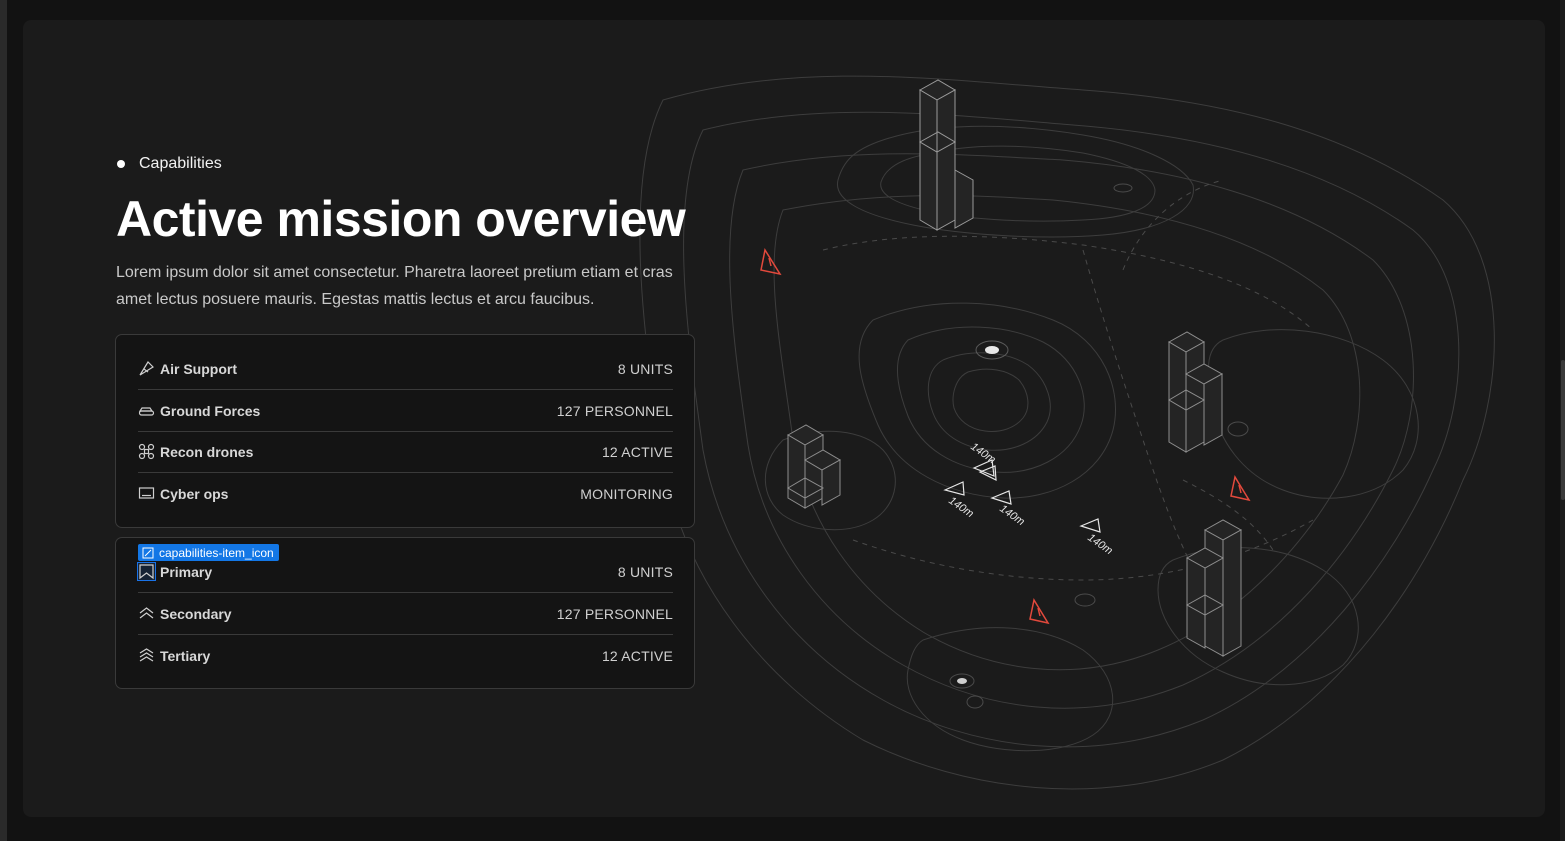 This screenshot has width=1565, height=841. Describe the element at coordinates (196, 613) in the screenshot. I see `rank-item-label: Secondary` at that location.